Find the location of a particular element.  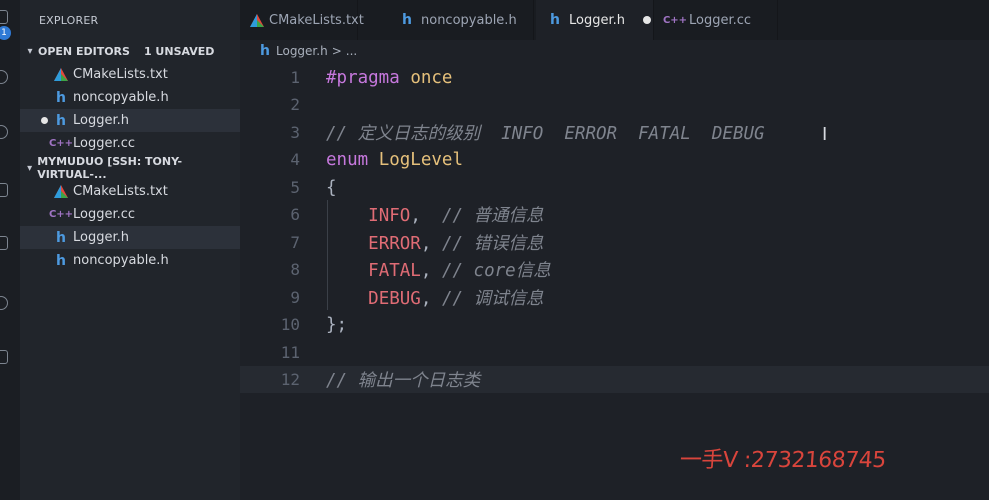

code-token: FATAL is located at coordinates (394, 271).